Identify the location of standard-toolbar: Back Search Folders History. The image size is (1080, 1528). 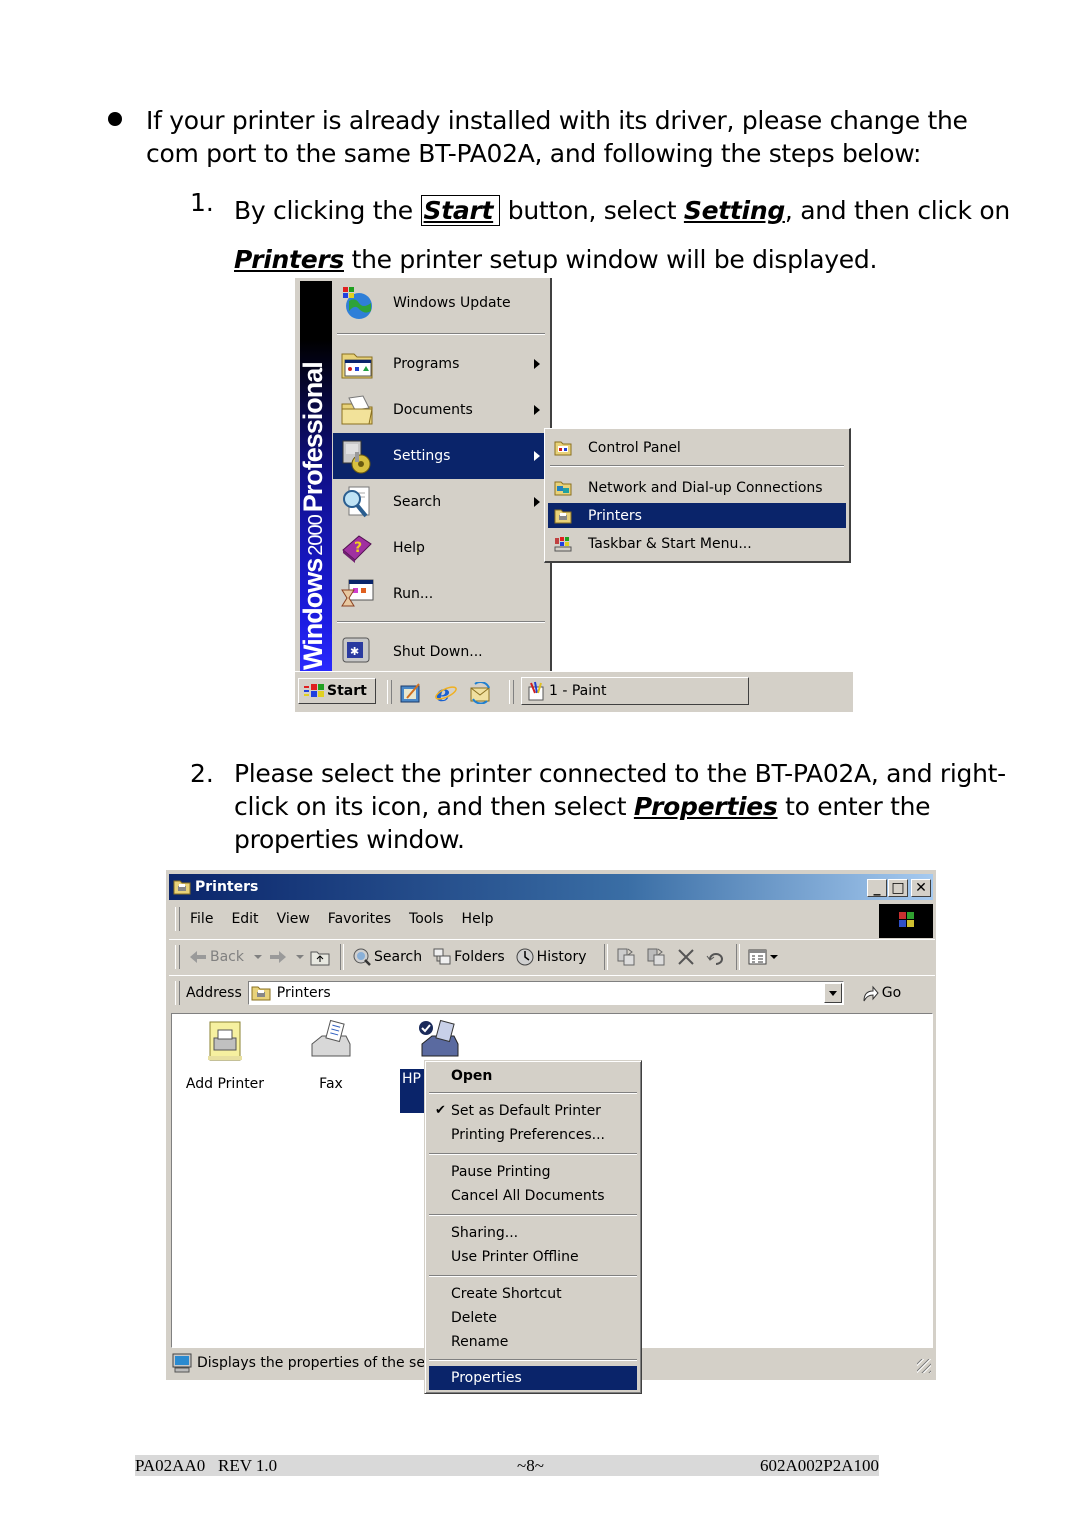
(552, 956).